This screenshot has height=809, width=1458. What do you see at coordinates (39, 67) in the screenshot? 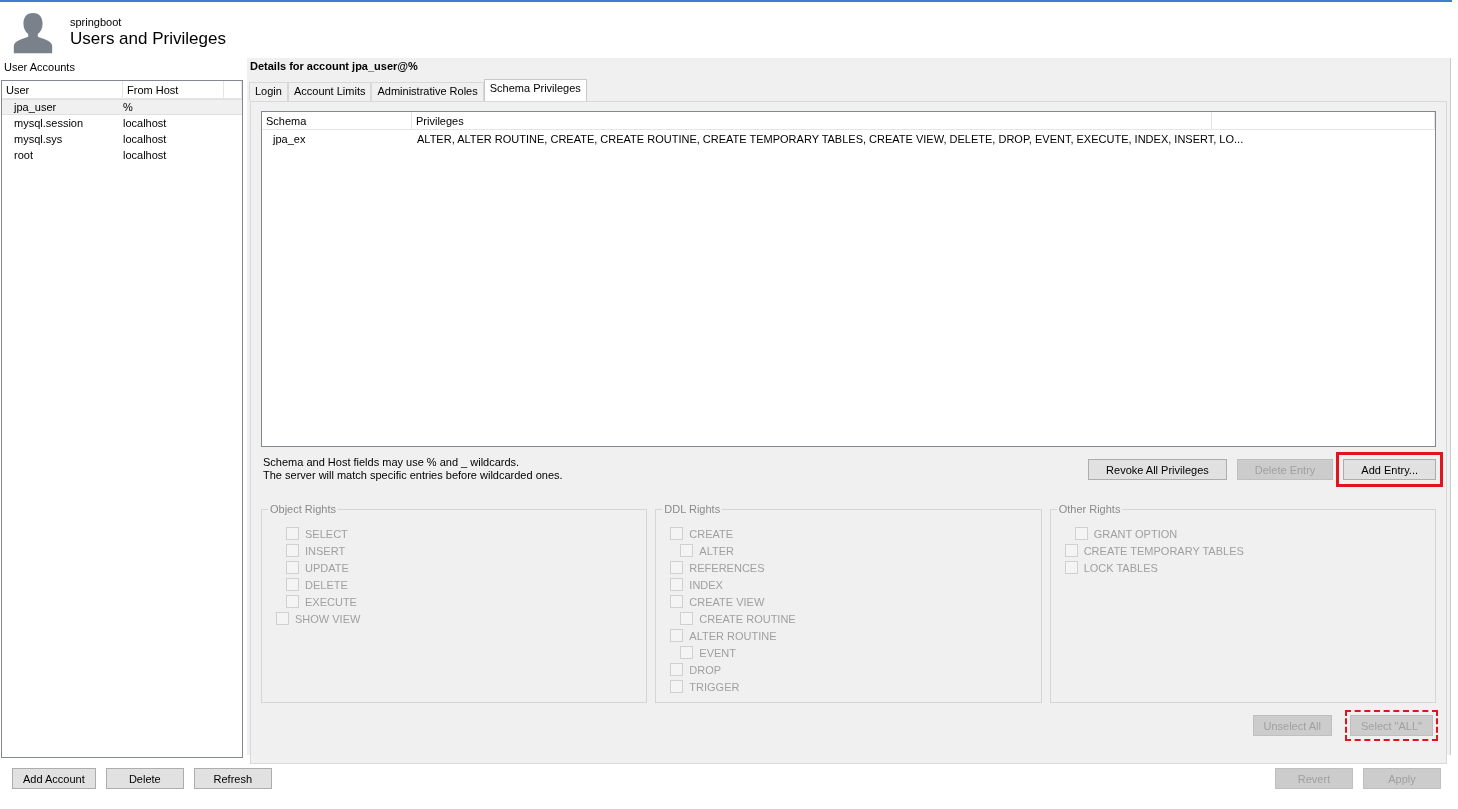
I see `section-label: User Accounts` at bounding box center [39, 67].